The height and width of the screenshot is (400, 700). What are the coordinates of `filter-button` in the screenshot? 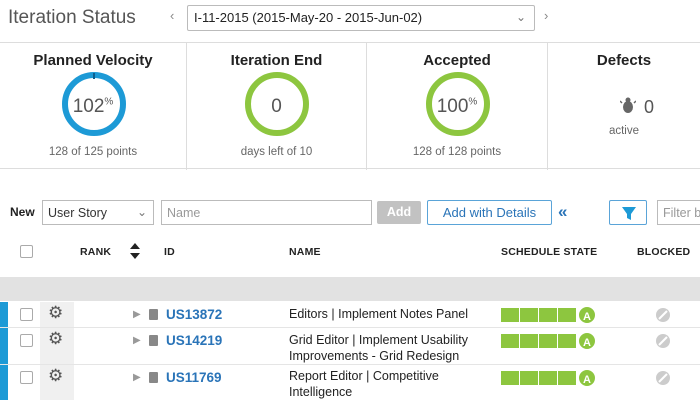 It's located at (628, 212).